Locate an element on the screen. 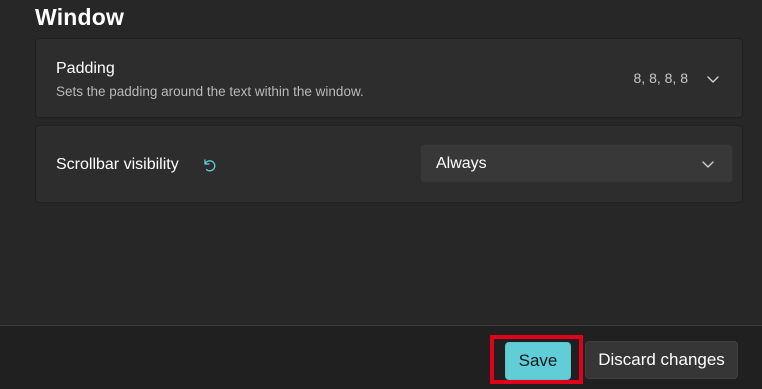  section-title: Window is located at coordinates (80, 17).